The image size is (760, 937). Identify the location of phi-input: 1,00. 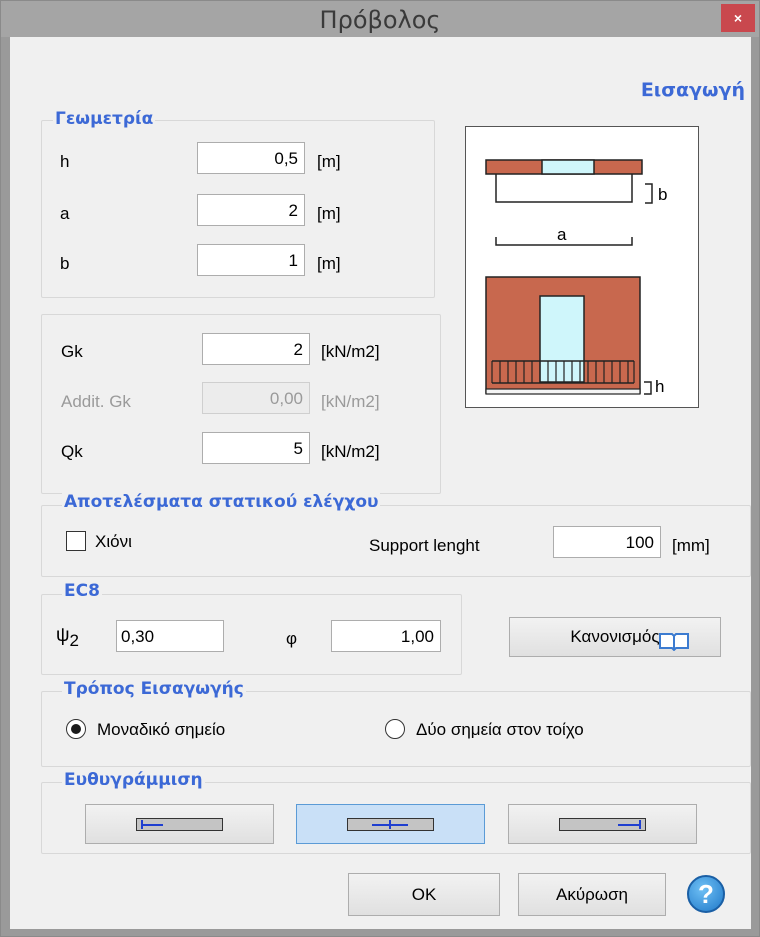
(386, 636).